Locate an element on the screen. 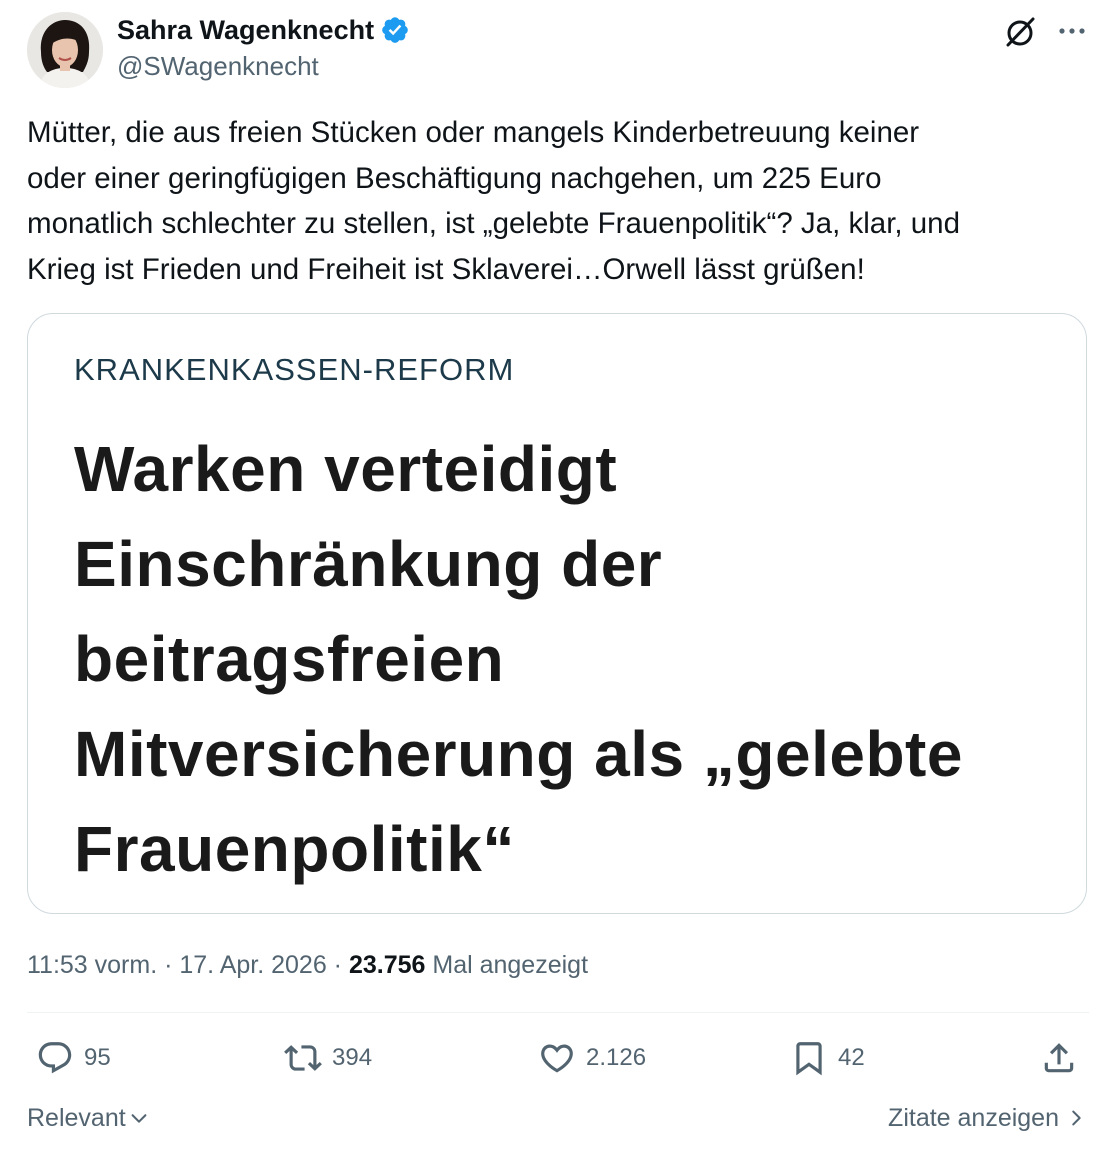 This screenshot has width=1115, height=1149. reply-count: 95 is located at coordinates (97, 1057).